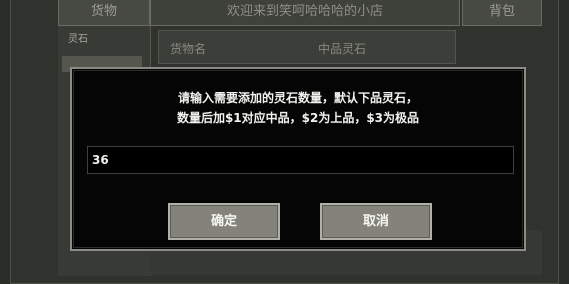  What do you see at coordinates (376, 221) in the screenshot?
I see `cancel-button: 取消` at bounding box center [376, 221].